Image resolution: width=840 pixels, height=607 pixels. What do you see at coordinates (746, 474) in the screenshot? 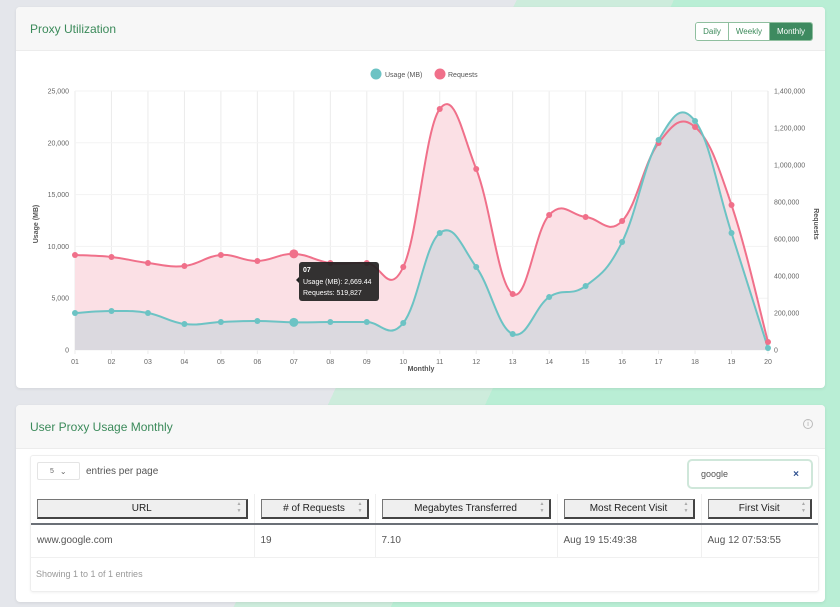
I see `search-input` at bounding box center [746, 474].